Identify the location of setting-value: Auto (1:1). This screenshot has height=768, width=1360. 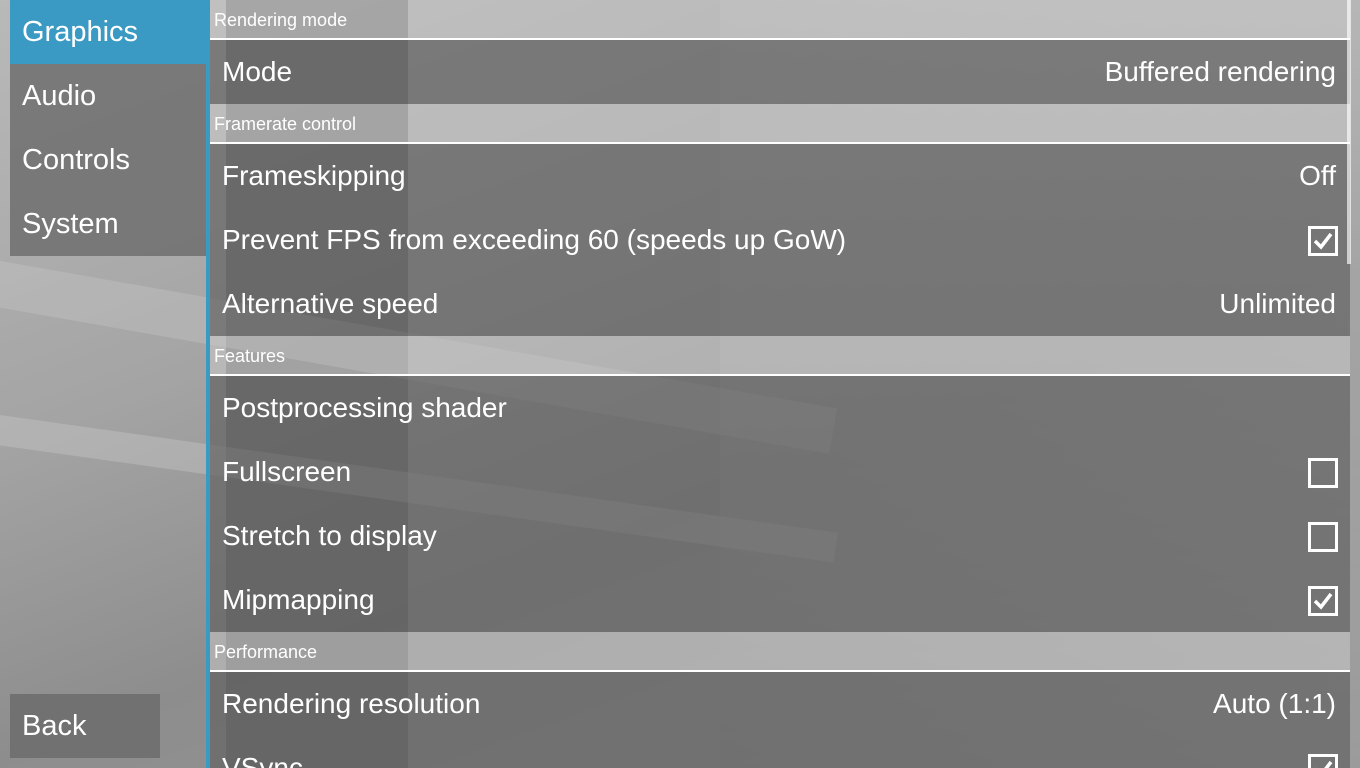
(1274, 703).